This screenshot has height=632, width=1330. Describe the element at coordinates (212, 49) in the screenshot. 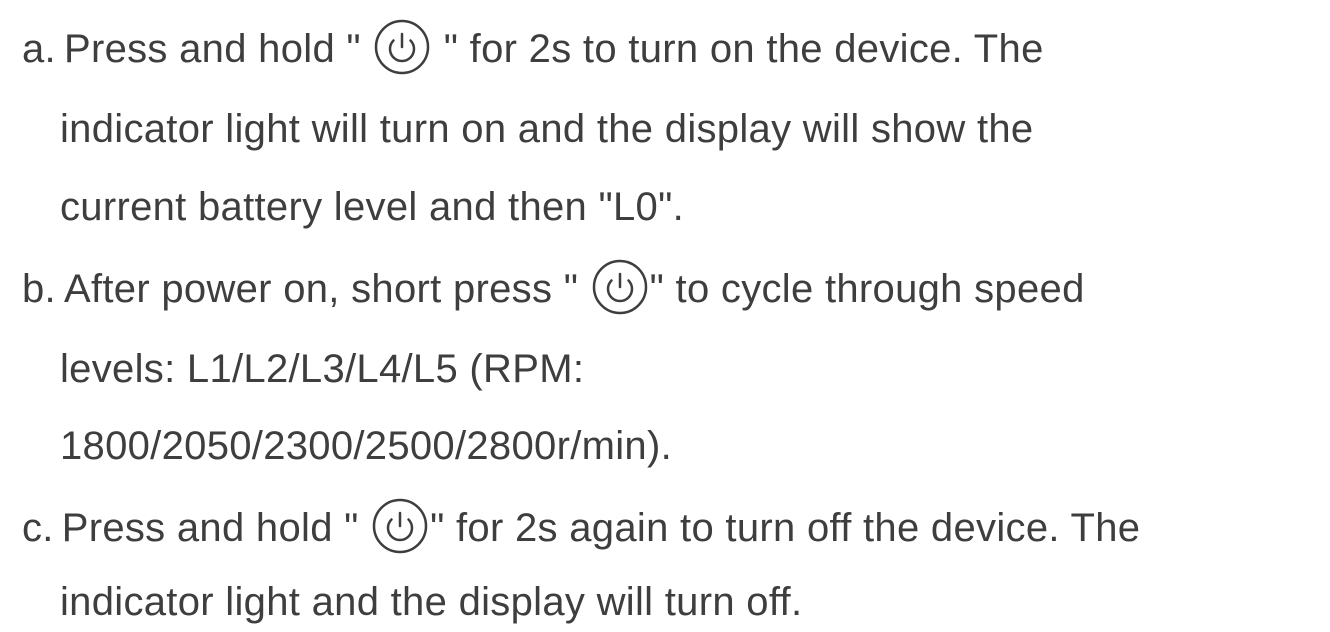

I see `item-a-text-before-icon: Press and hold "` at that location.